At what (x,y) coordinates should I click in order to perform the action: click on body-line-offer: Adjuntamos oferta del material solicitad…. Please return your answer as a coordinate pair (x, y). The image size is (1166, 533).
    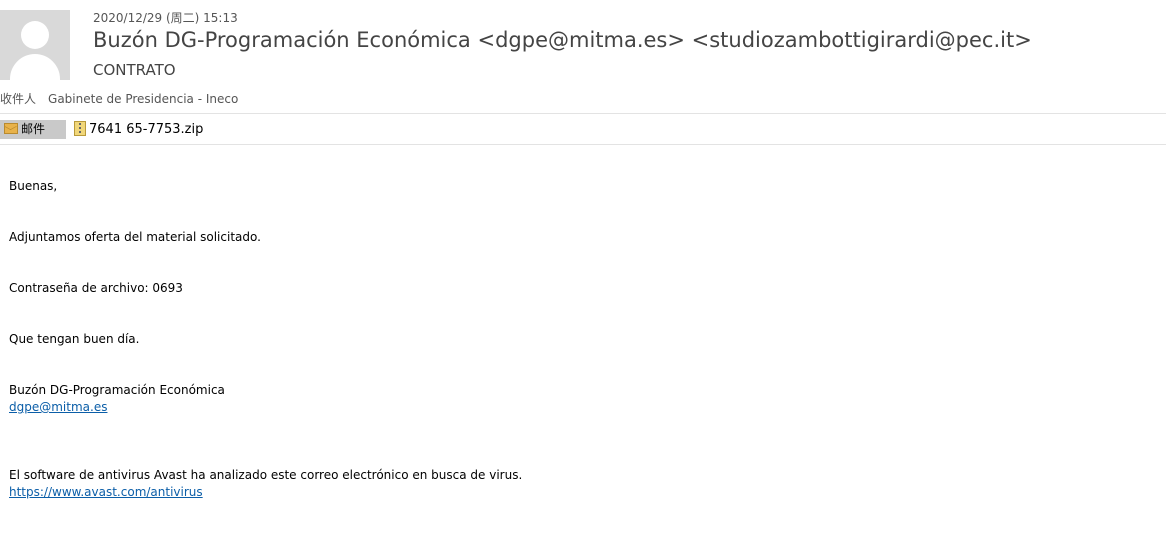
    Looking at the image, I should click on (135, 237).